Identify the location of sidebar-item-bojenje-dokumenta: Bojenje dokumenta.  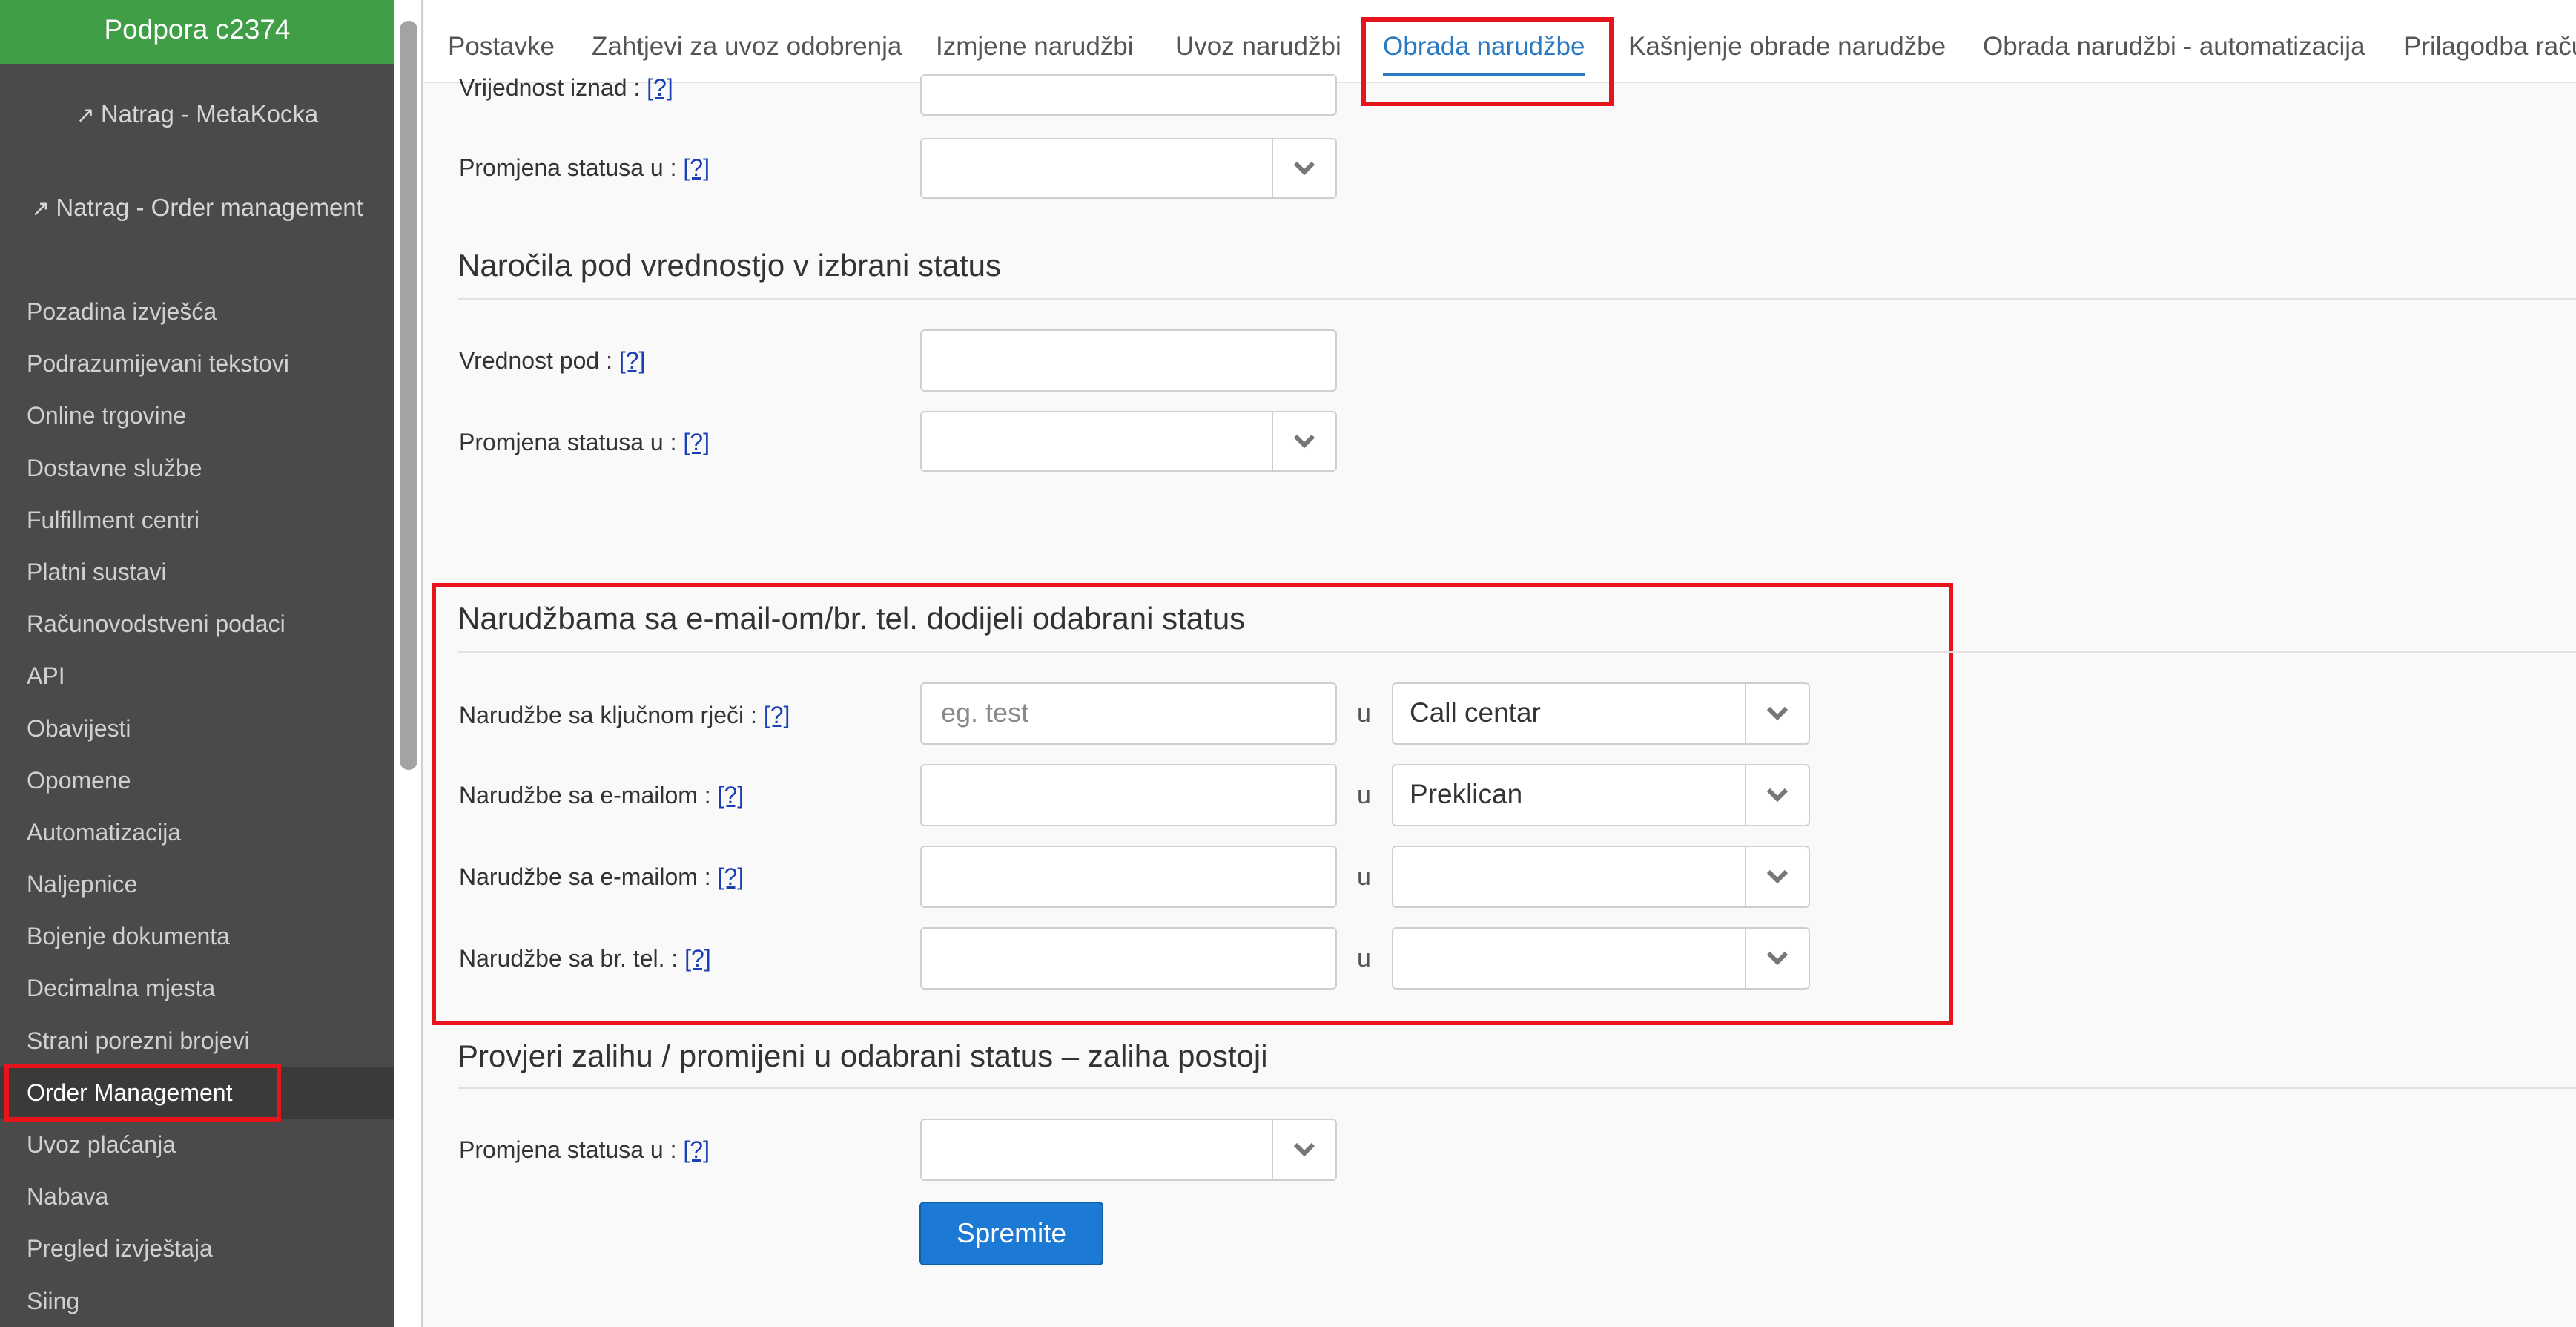
(197, 936).